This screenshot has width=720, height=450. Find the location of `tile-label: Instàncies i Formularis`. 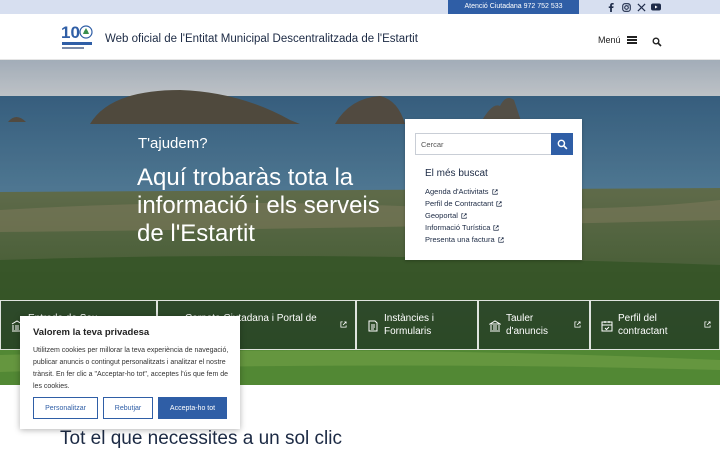

tile-label: Instàncies i Formularis is located at coordinates (409, 325).